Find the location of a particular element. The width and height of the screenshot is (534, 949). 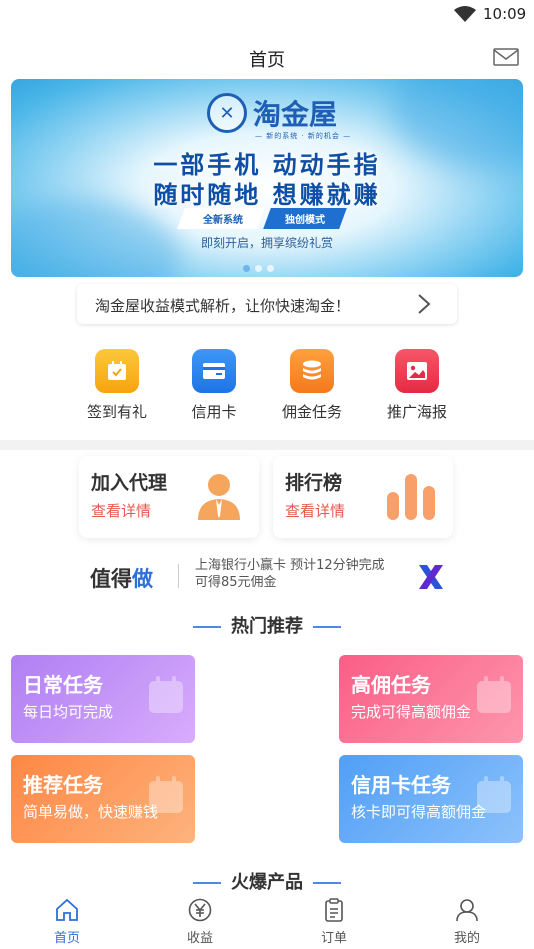

carousel-dots is located at coordinates (258, 268).